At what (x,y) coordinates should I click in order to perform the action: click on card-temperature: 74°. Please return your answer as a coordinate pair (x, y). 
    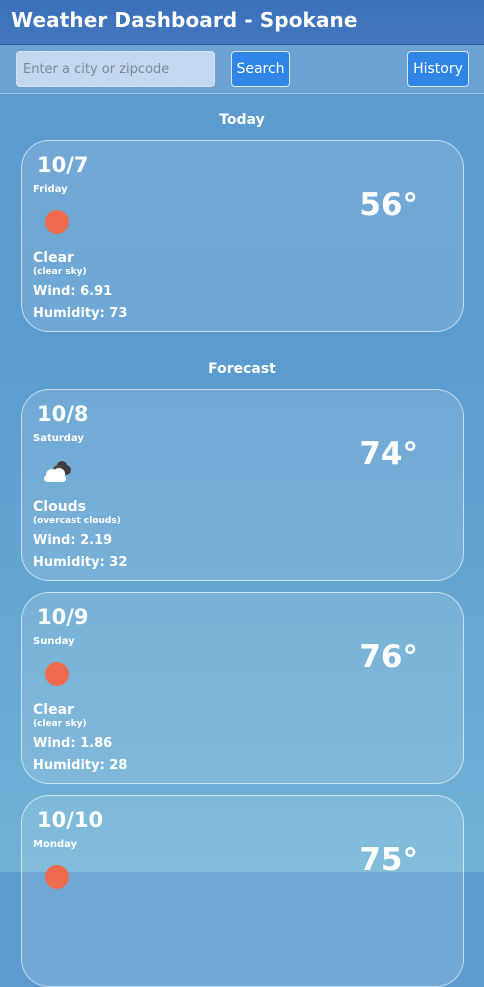
    Looking at the image, I should click on (388, 454).